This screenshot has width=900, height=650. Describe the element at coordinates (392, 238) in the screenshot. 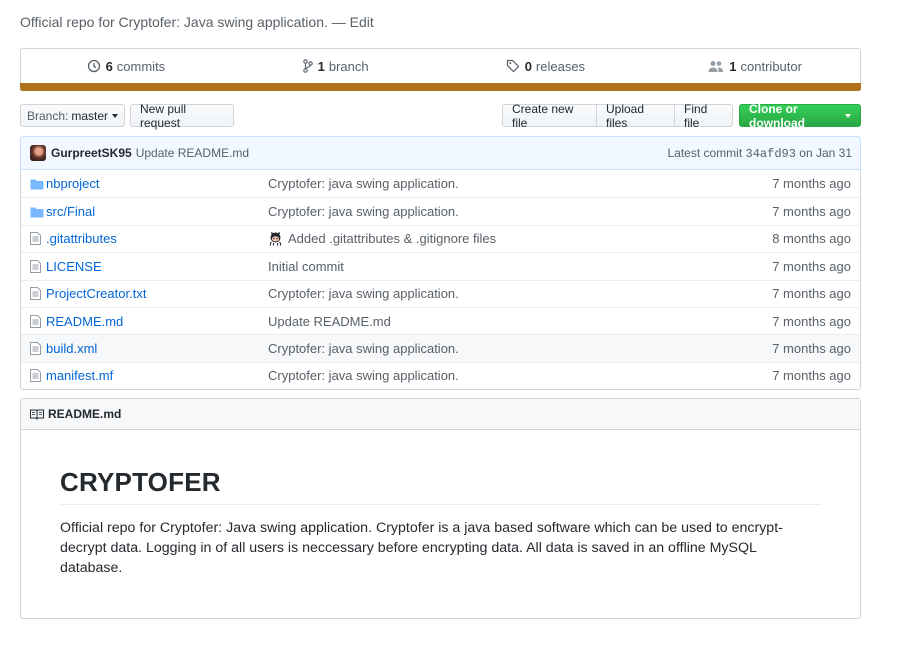

I see `file-commit-message: Added .gitattributes & .gitignore files` at that location.